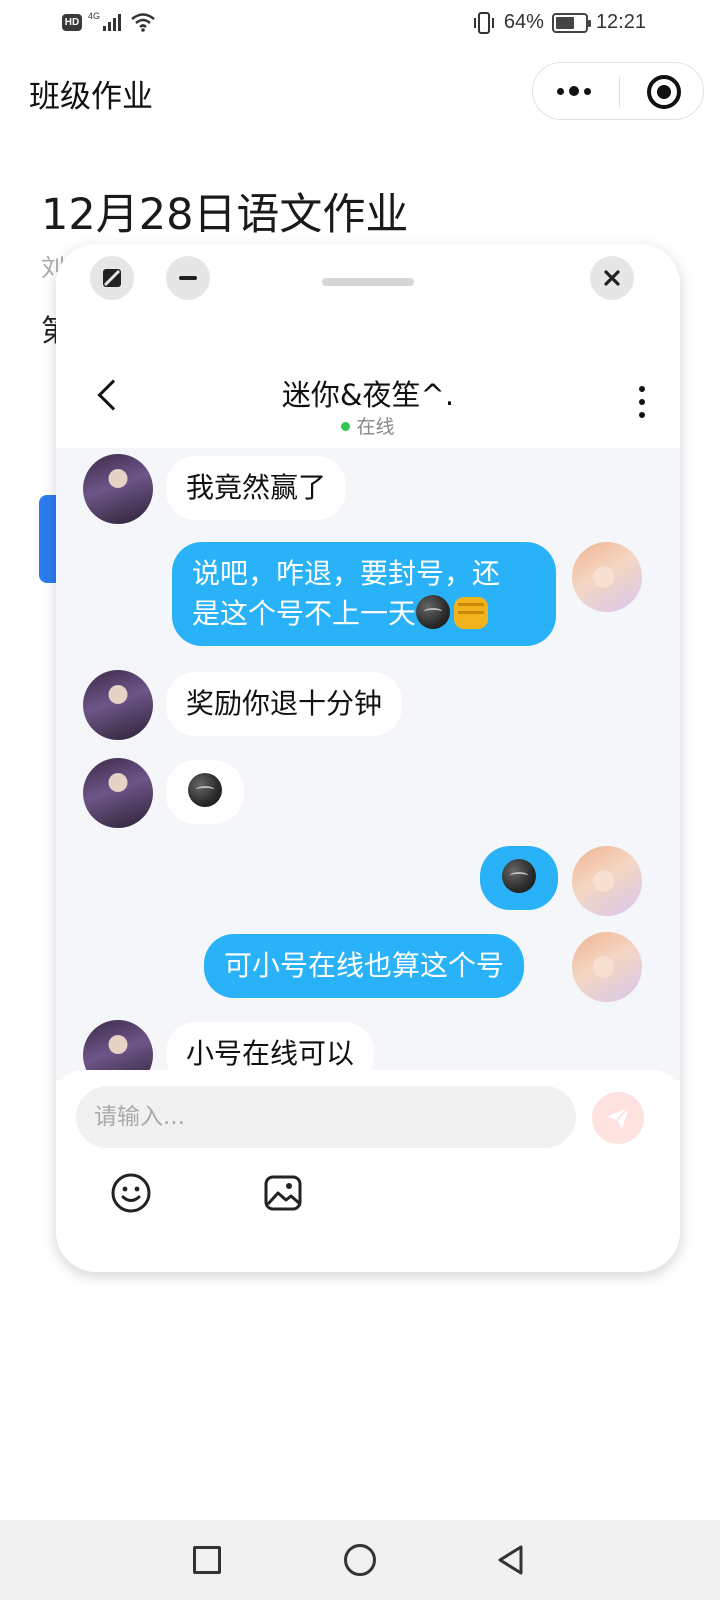 The height and width of the screenshot is (1600, 720). I want to click on input-bar, so click(368, 1171).